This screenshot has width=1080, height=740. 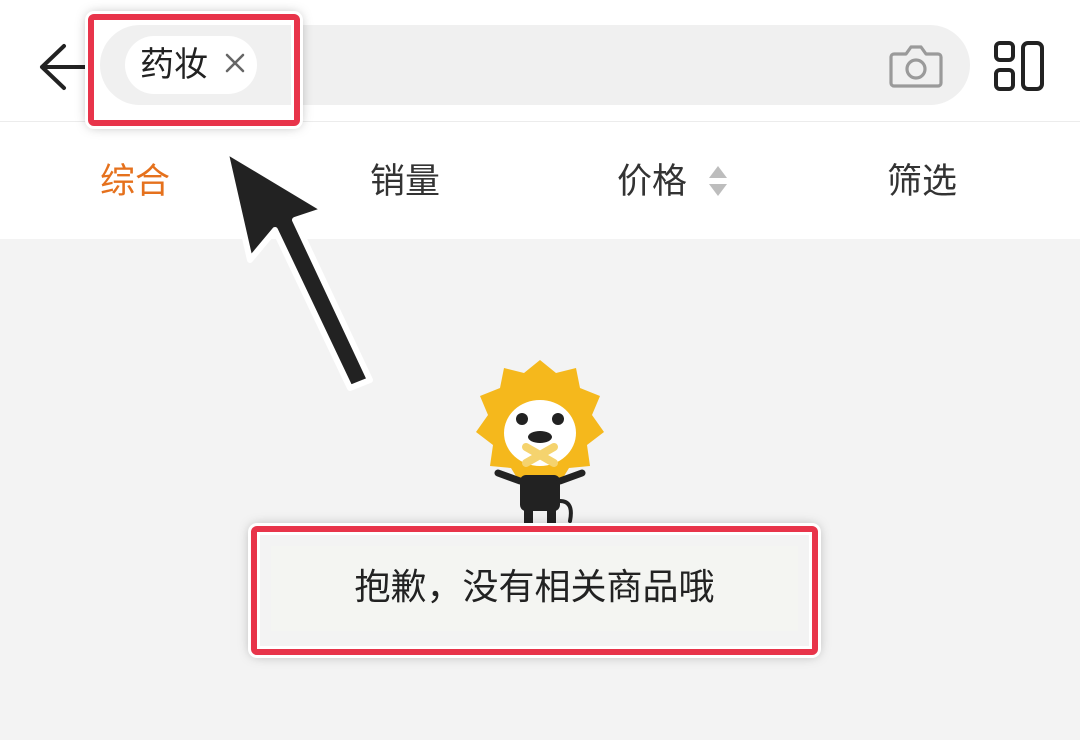 What do you see at coordinates (916, 65) in the screenshot?
I see `camera-icon` at bounding box center [916, 65].